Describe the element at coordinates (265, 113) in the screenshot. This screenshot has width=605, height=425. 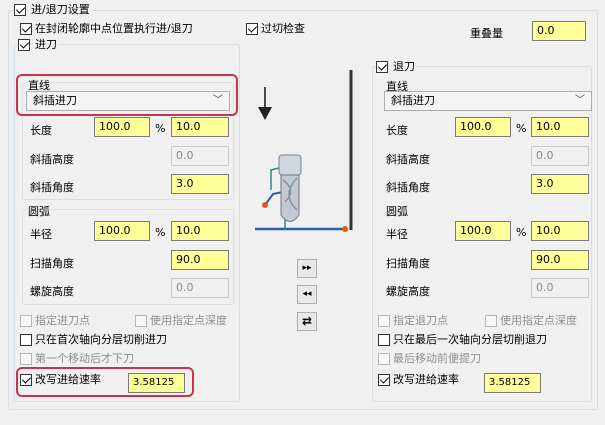
I see `plunge-arrow` at that location.